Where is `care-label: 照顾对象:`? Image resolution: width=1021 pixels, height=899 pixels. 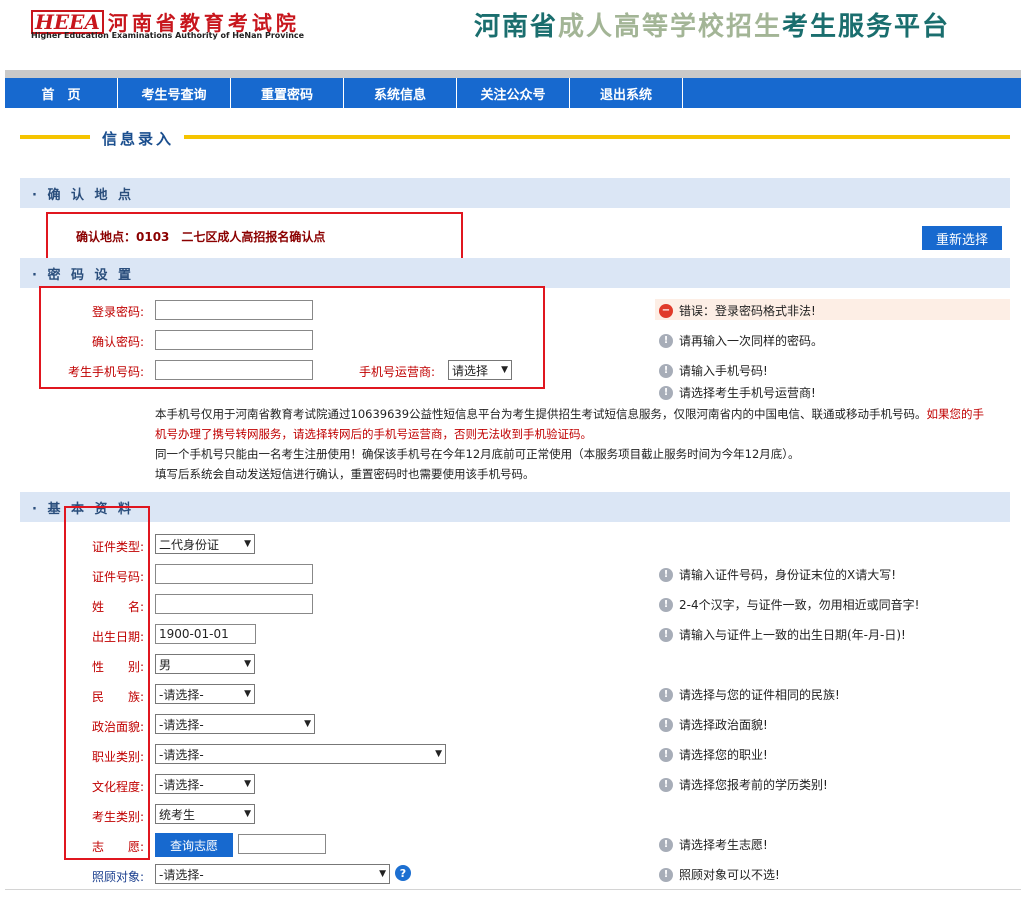 care-label: 照顾对象: is located at coordinates (117, 877).